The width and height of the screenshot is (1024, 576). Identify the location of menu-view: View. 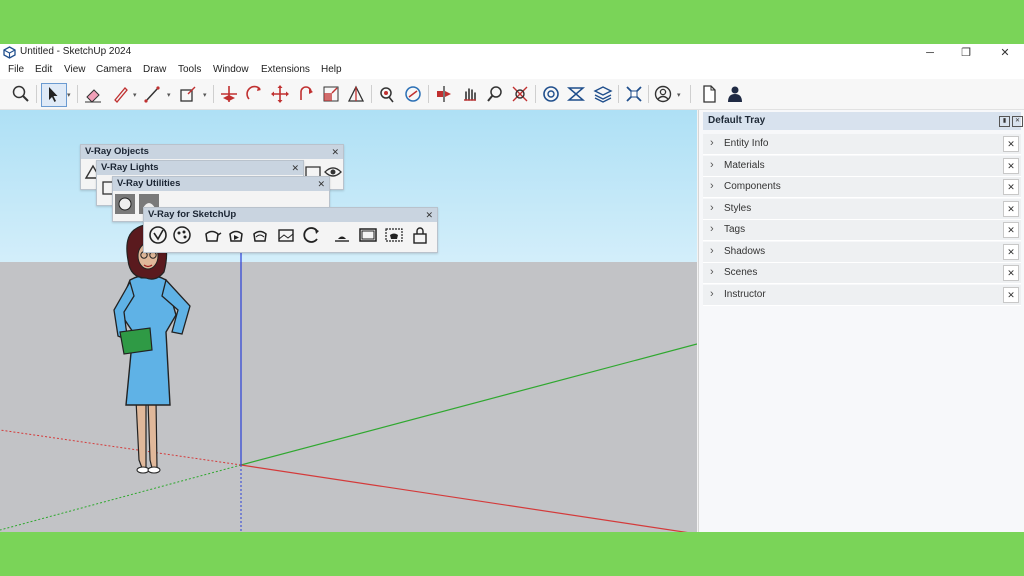
(75, 69).